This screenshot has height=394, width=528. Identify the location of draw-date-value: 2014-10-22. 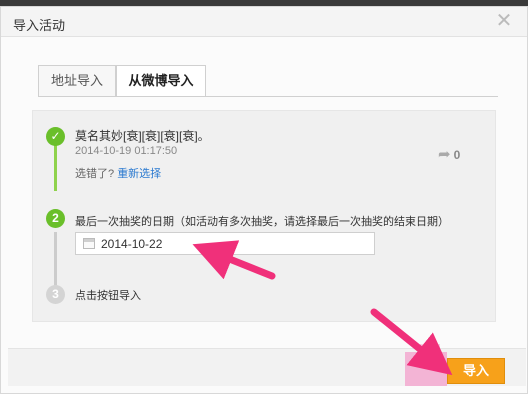
(132, 244).